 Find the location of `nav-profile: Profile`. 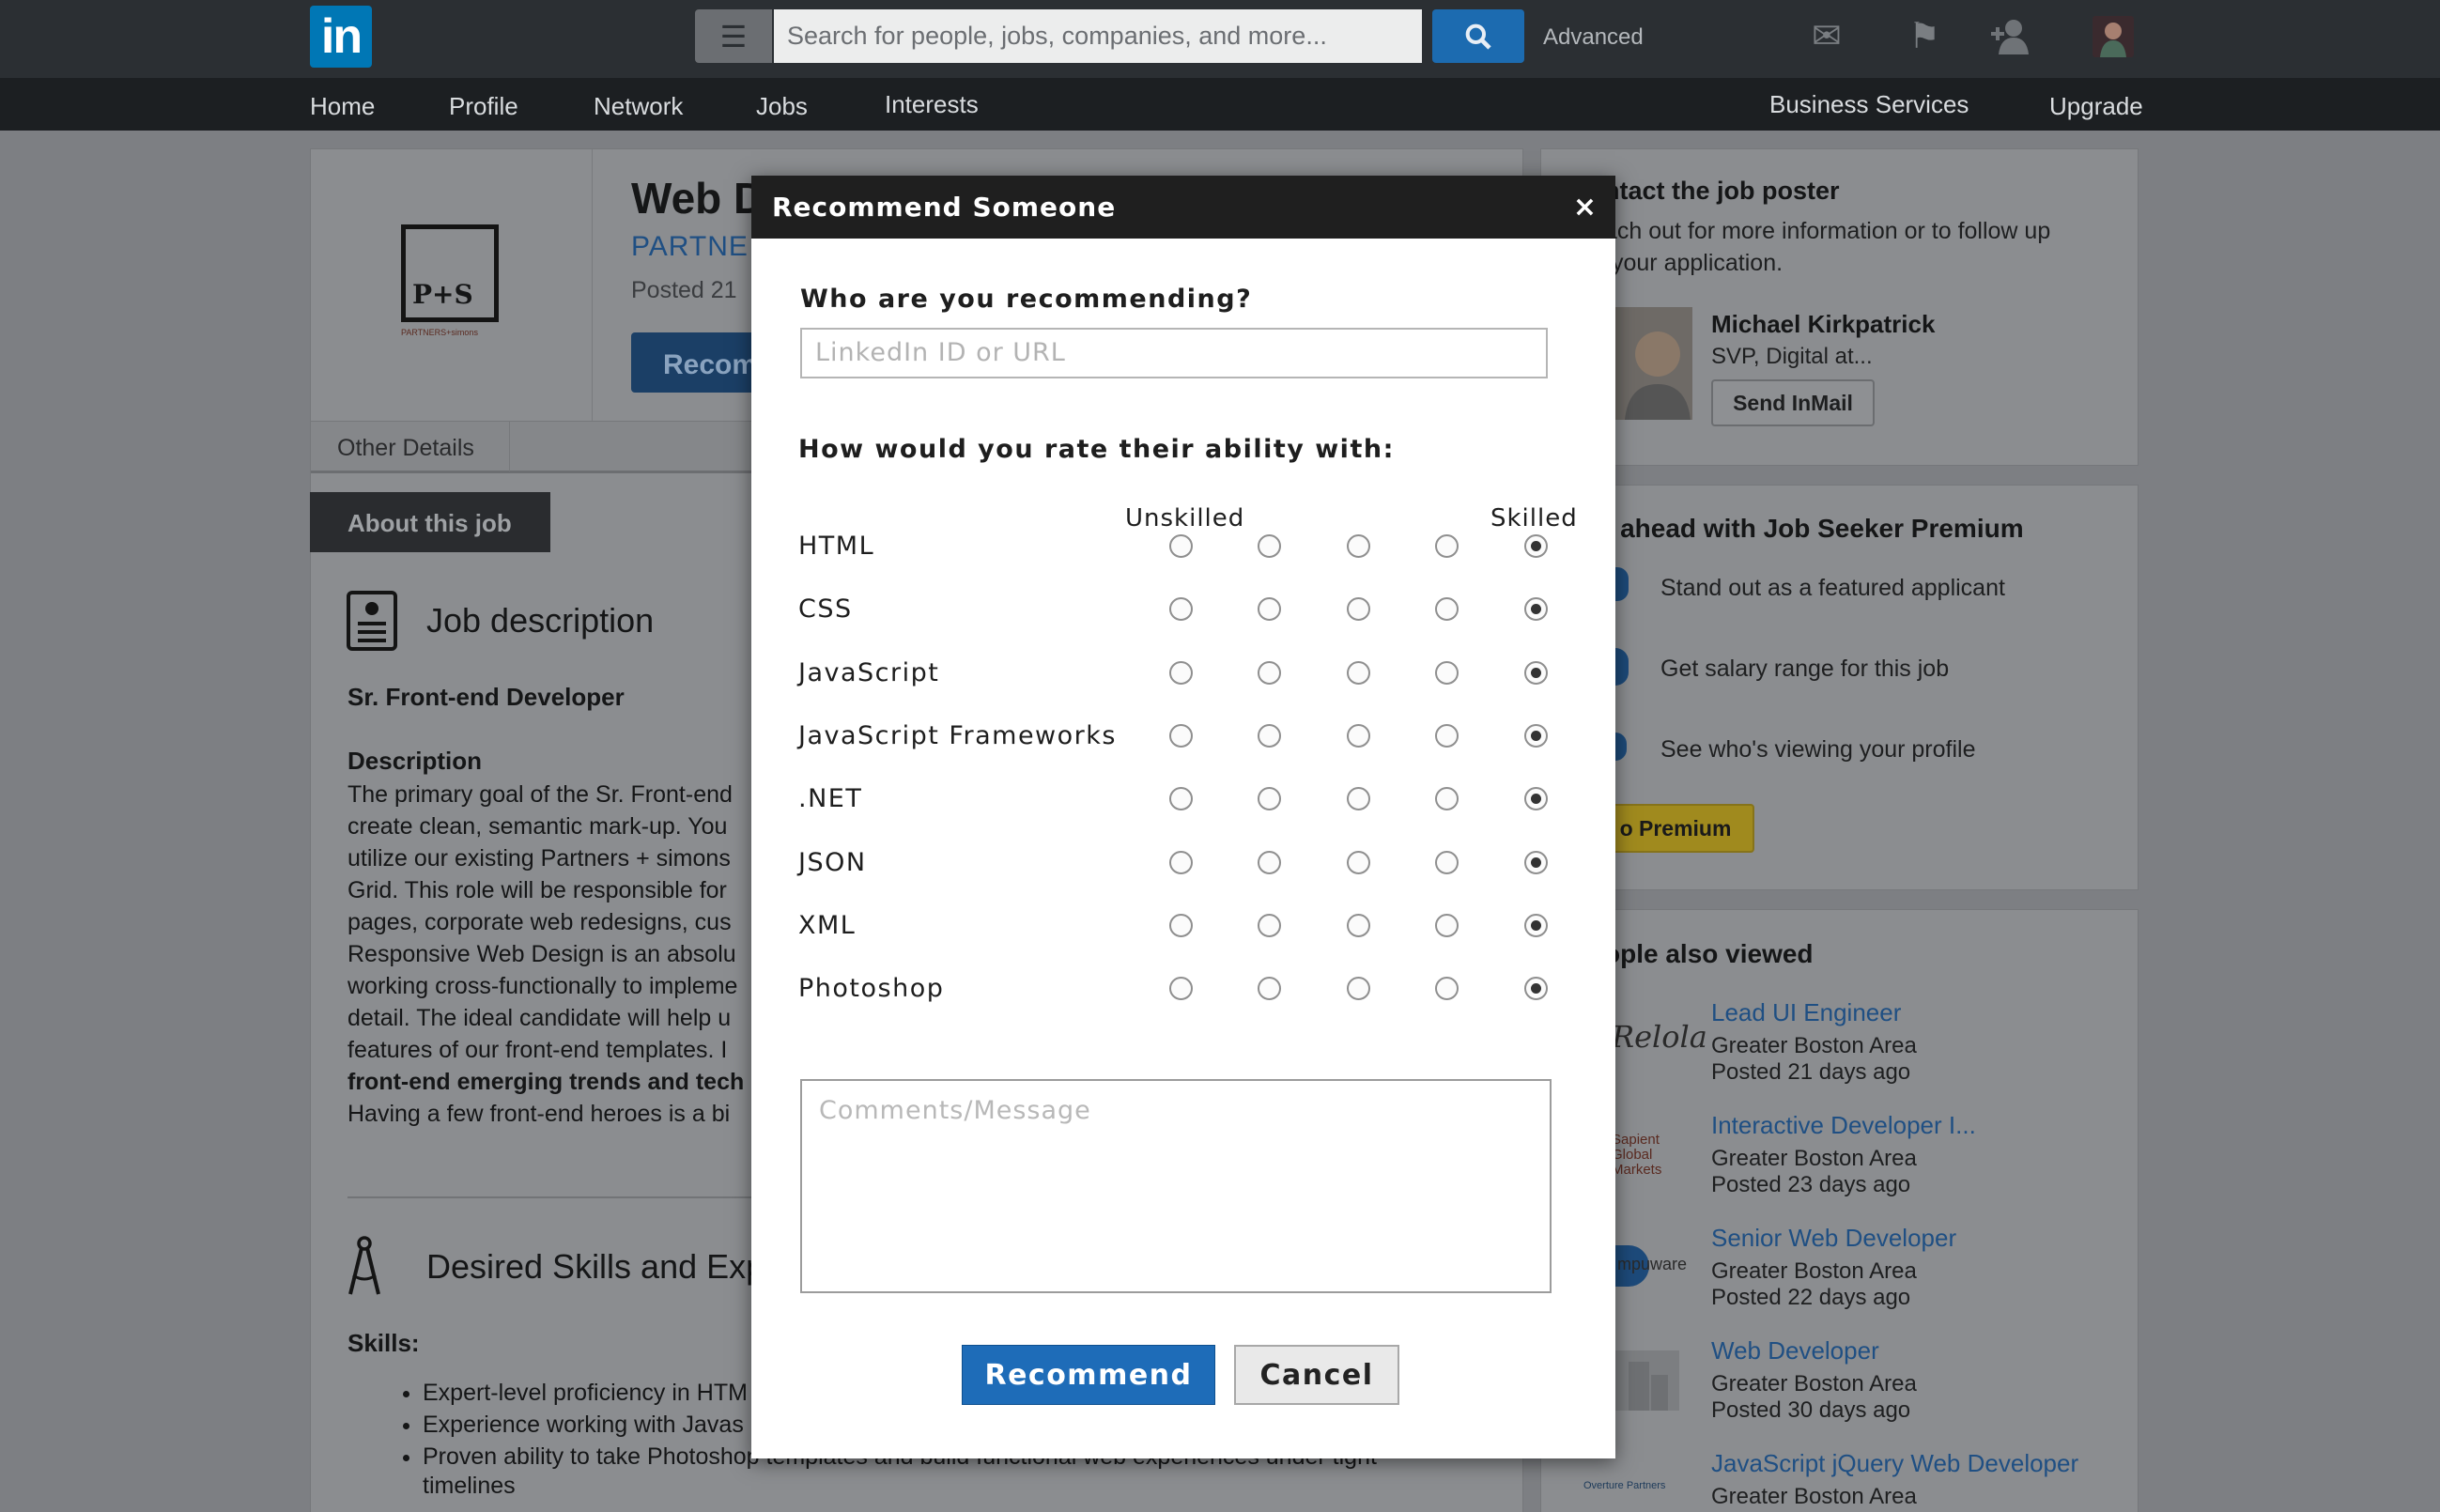

nav-profile: Profile is located at coordinates (483, 107).